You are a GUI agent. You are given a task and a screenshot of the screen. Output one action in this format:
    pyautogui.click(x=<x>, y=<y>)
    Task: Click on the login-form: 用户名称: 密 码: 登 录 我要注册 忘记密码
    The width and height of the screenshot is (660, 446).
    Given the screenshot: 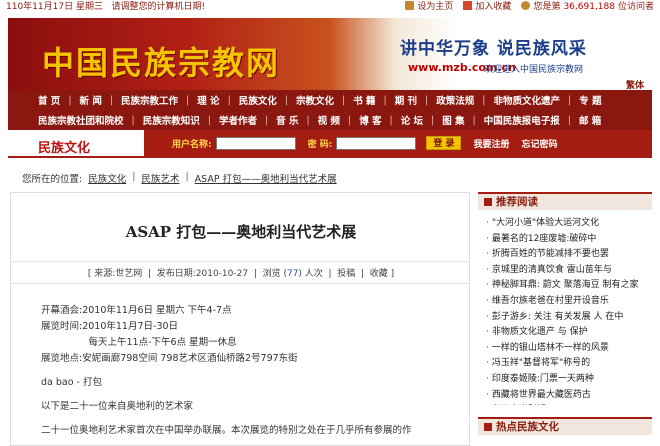 What is the action you would take?
    pyautogui.click(x=398, y=143)
    